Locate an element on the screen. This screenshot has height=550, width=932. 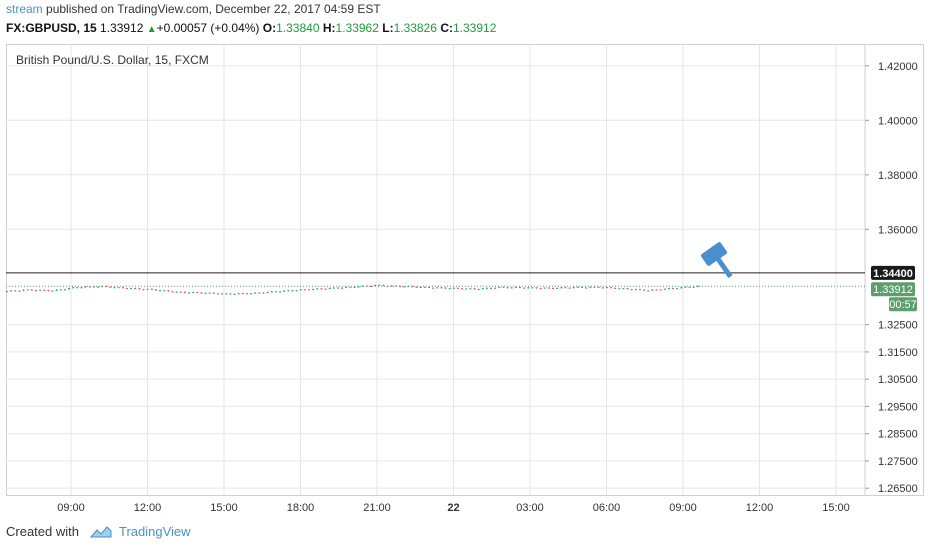
y-tick-label: 1.27500 is located at coordinates (898, 462).